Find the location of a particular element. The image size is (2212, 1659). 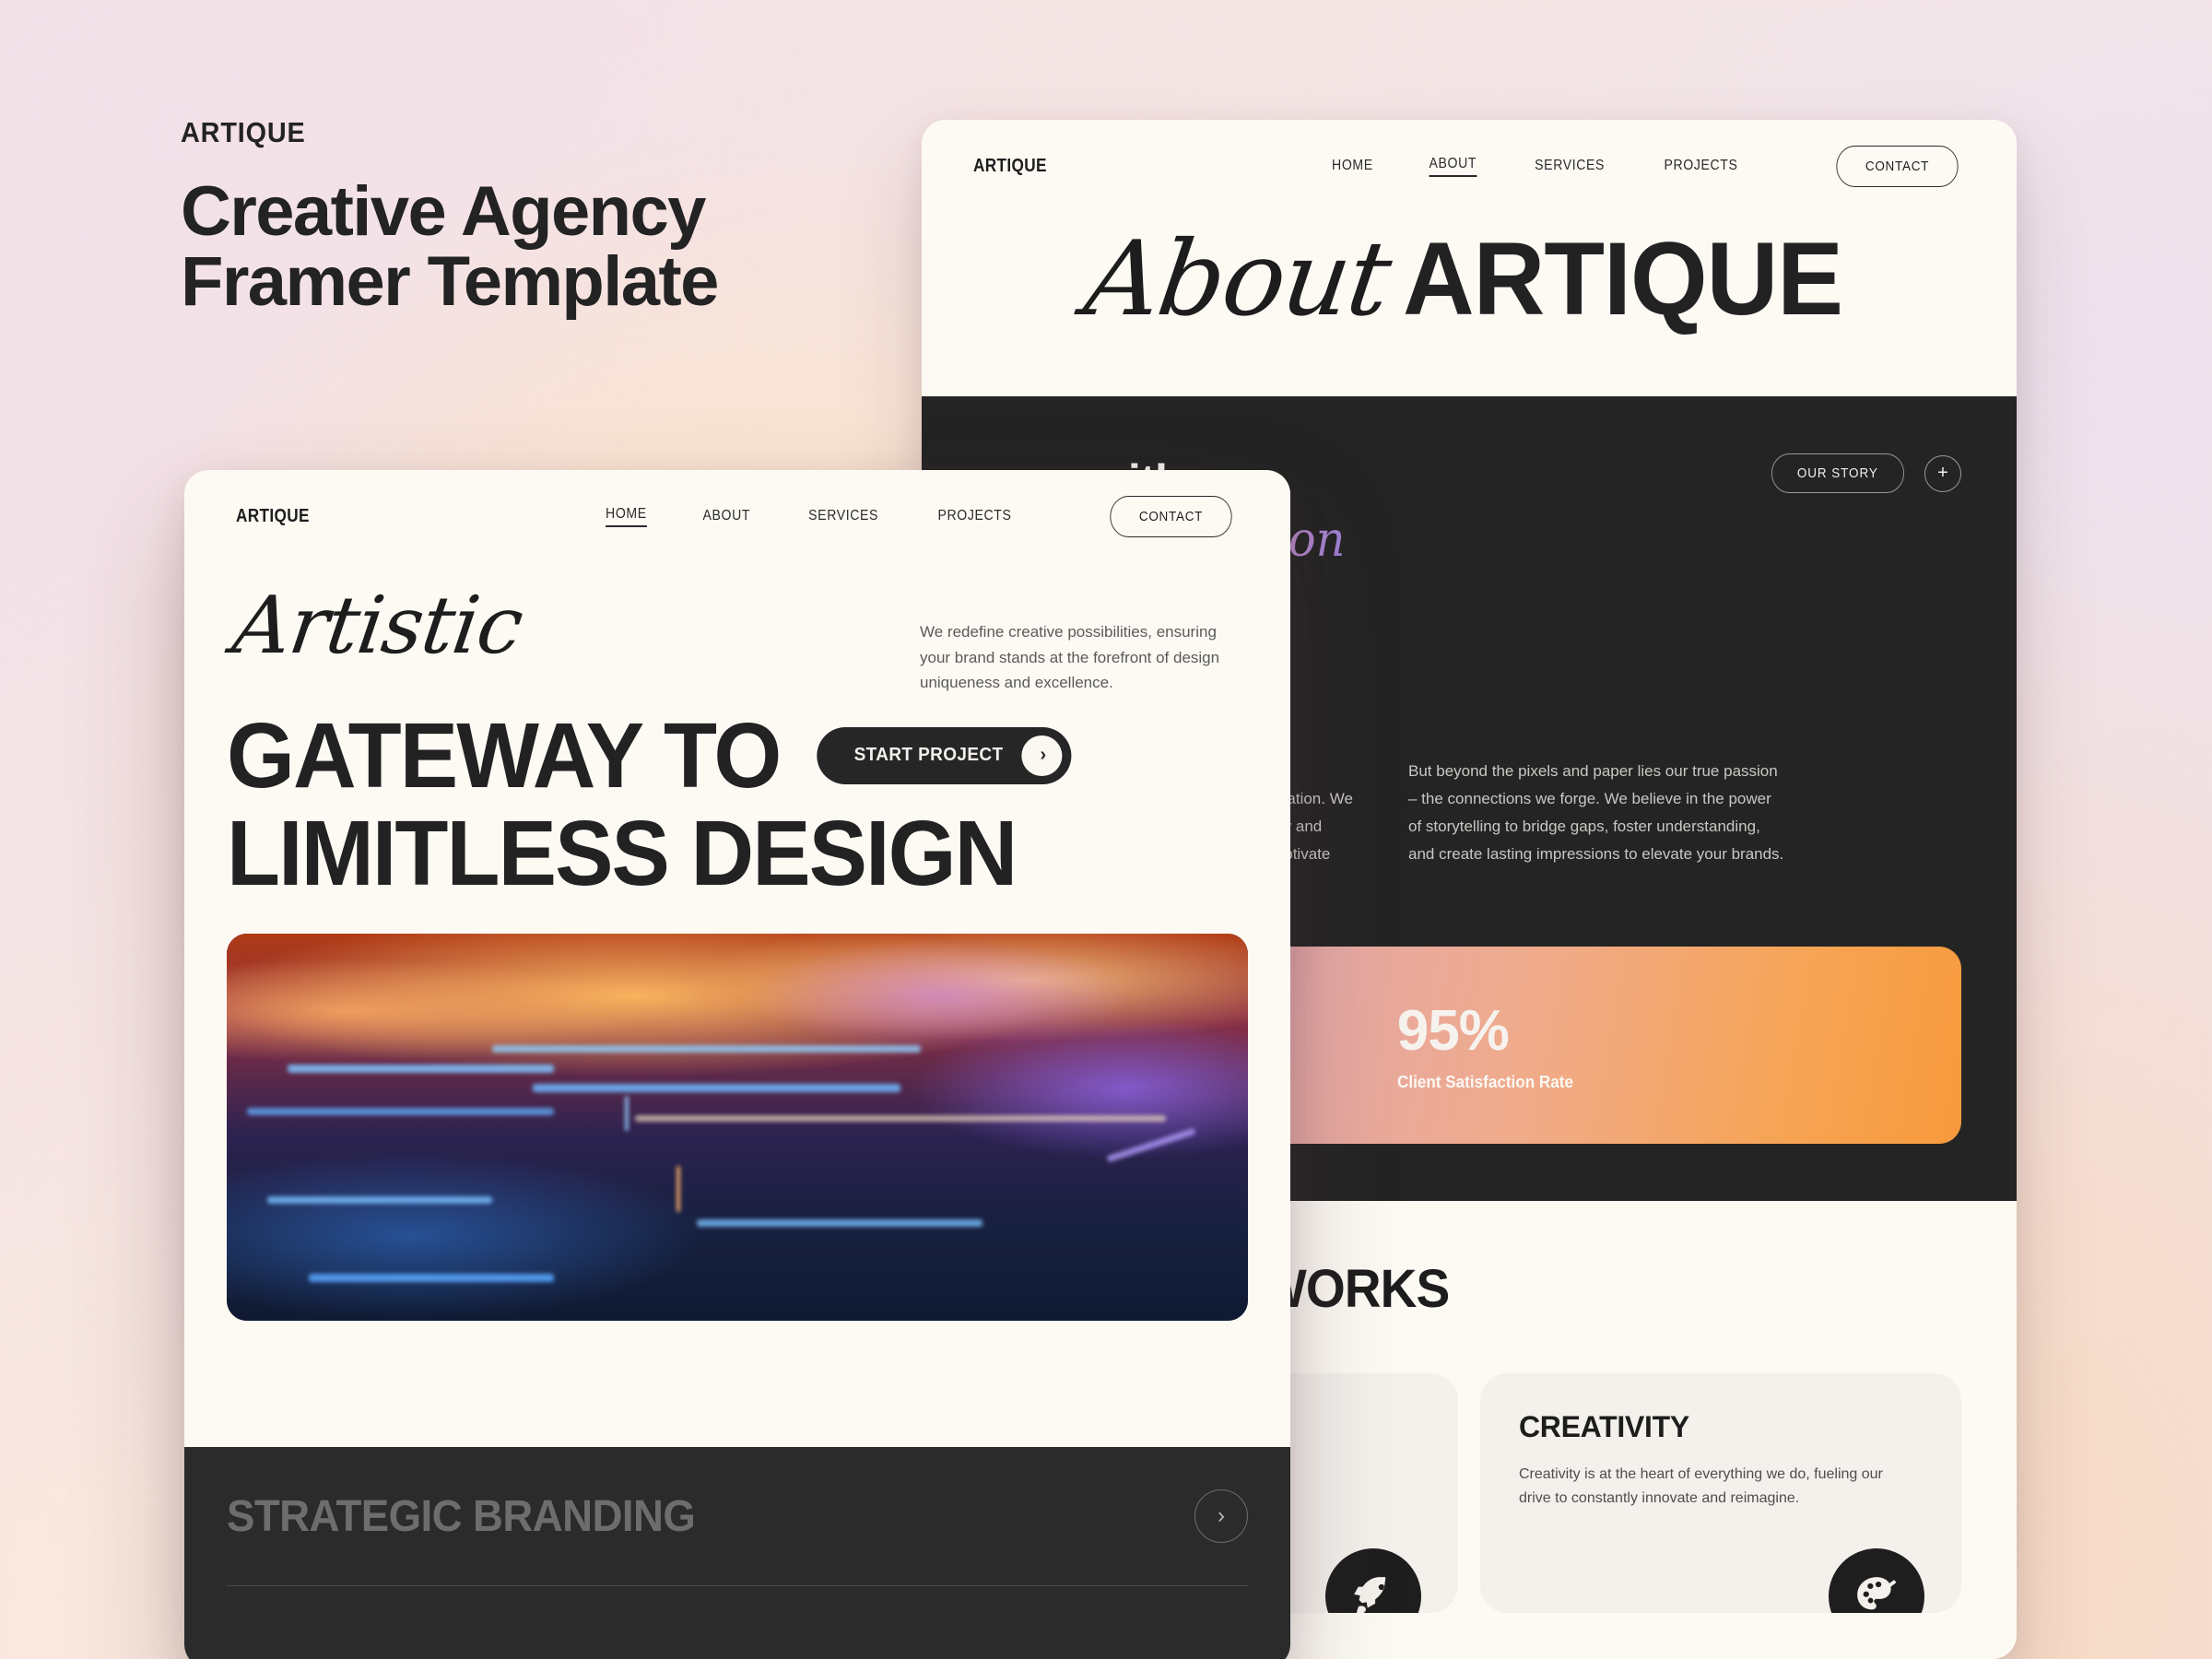

about-heading-bold: ARTIQUE is located at coordinates (1623, 278).